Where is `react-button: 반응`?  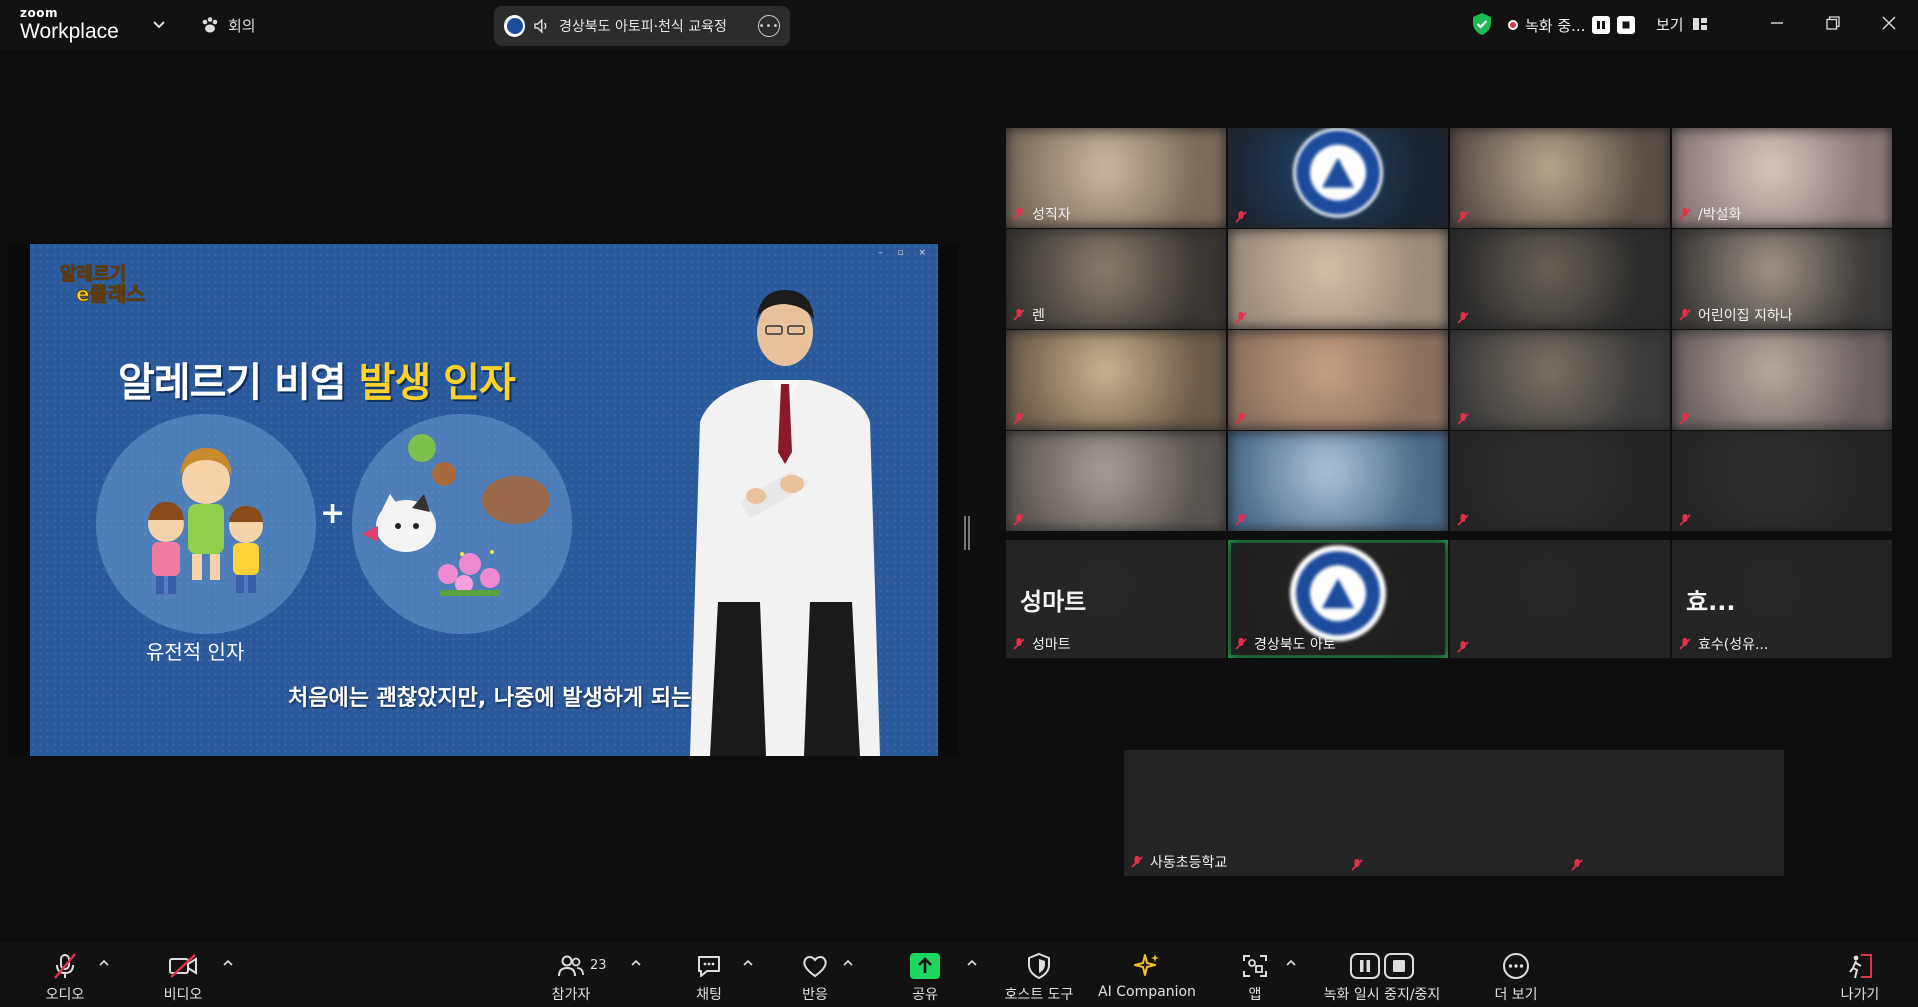
react-button: 반응 is located at coordinates (815, 974).